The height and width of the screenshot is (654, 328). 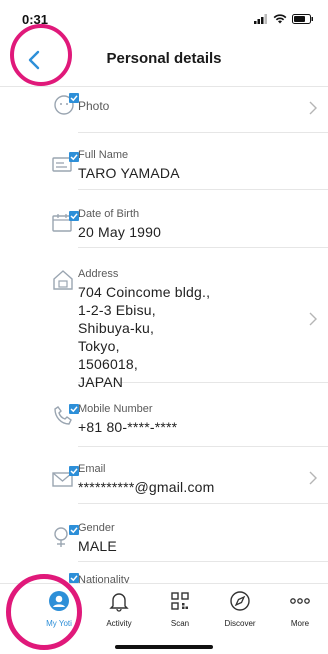 I want to click on detail-value: MALE, so click(x=97, y=546).